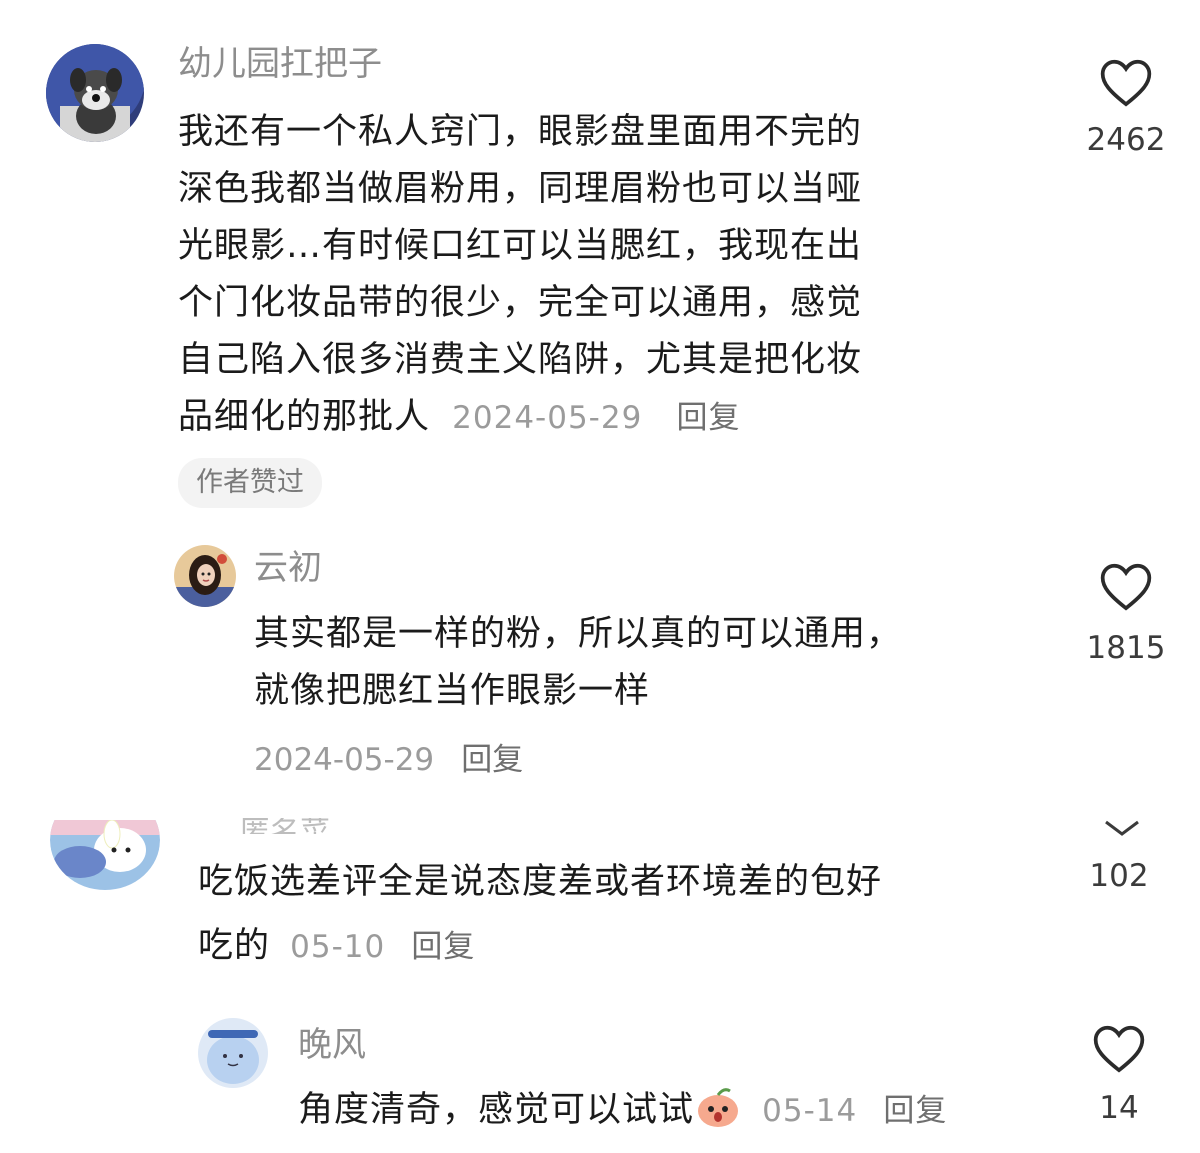 The width and height of the screenshot is (1200, 1153). What do you see at coordinates (285, 826) in the screenshot?
I see `comment-username: 匿名菜` at bounding box center [285, 826].